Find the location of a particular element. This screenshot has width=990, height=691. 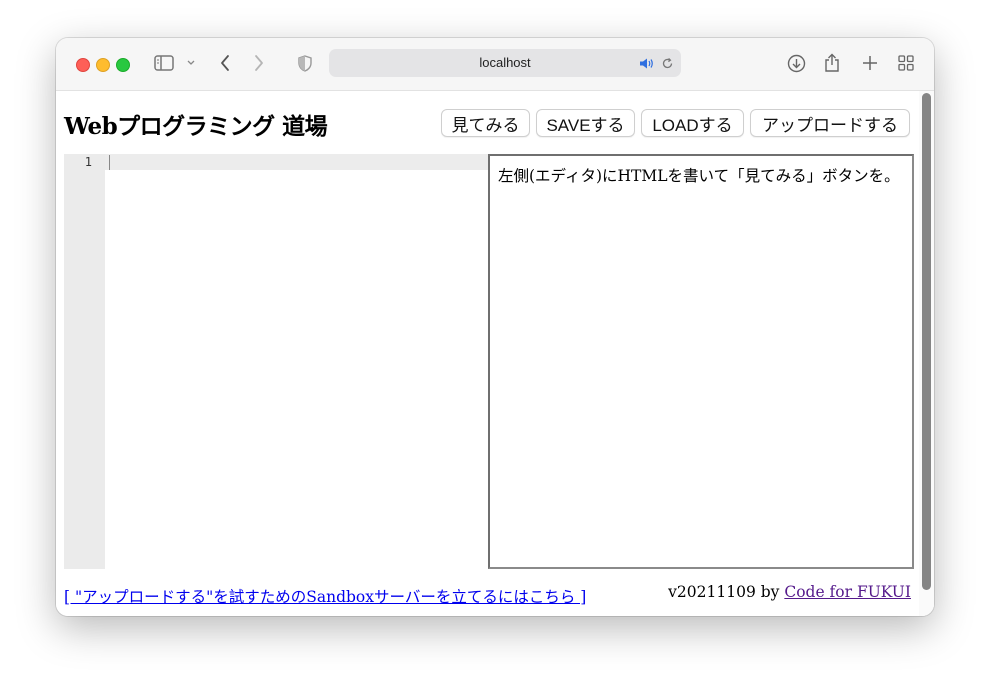

address-text: localhost is located at coordinates (505, 62).